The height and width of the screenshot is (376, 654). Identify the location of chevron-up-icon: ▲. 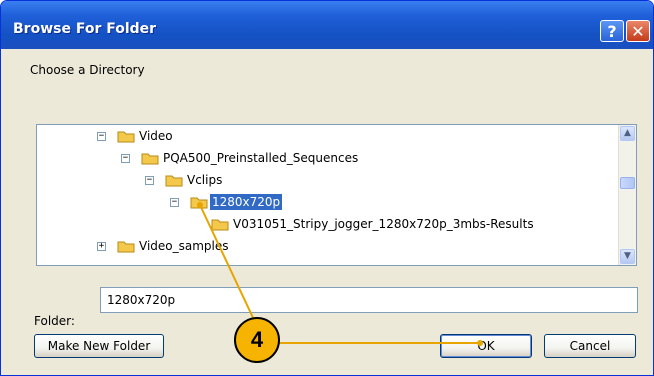
(627, 133).